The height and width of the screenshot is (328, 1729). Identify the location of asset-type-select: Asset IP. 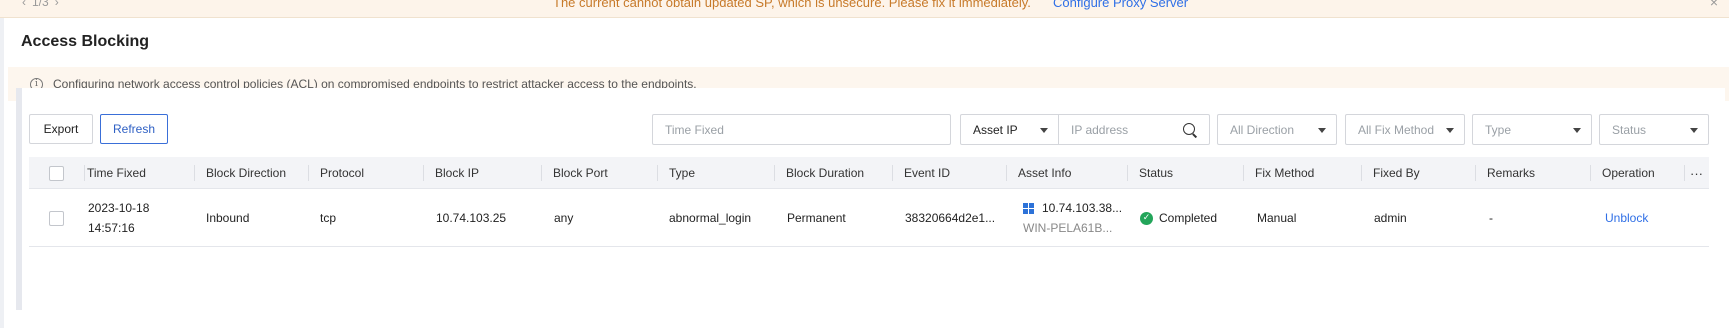
(1010, 129).